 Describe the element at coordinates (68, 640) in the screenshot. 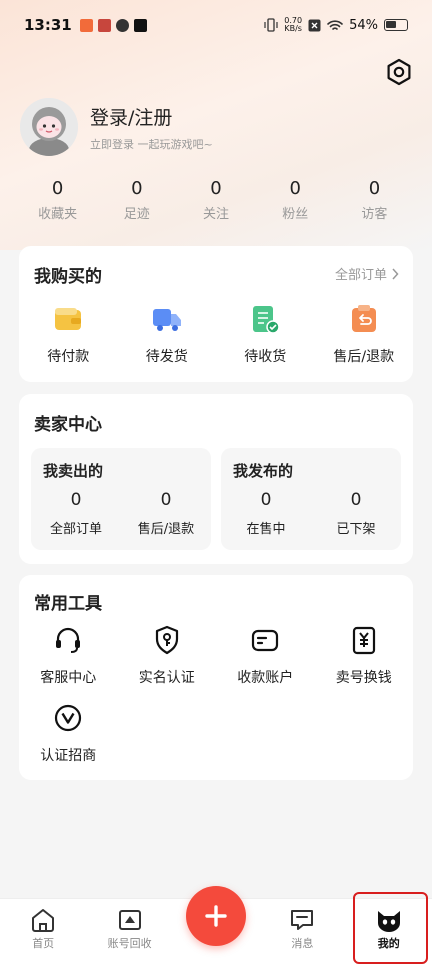

I see `headset-icon` at that location.